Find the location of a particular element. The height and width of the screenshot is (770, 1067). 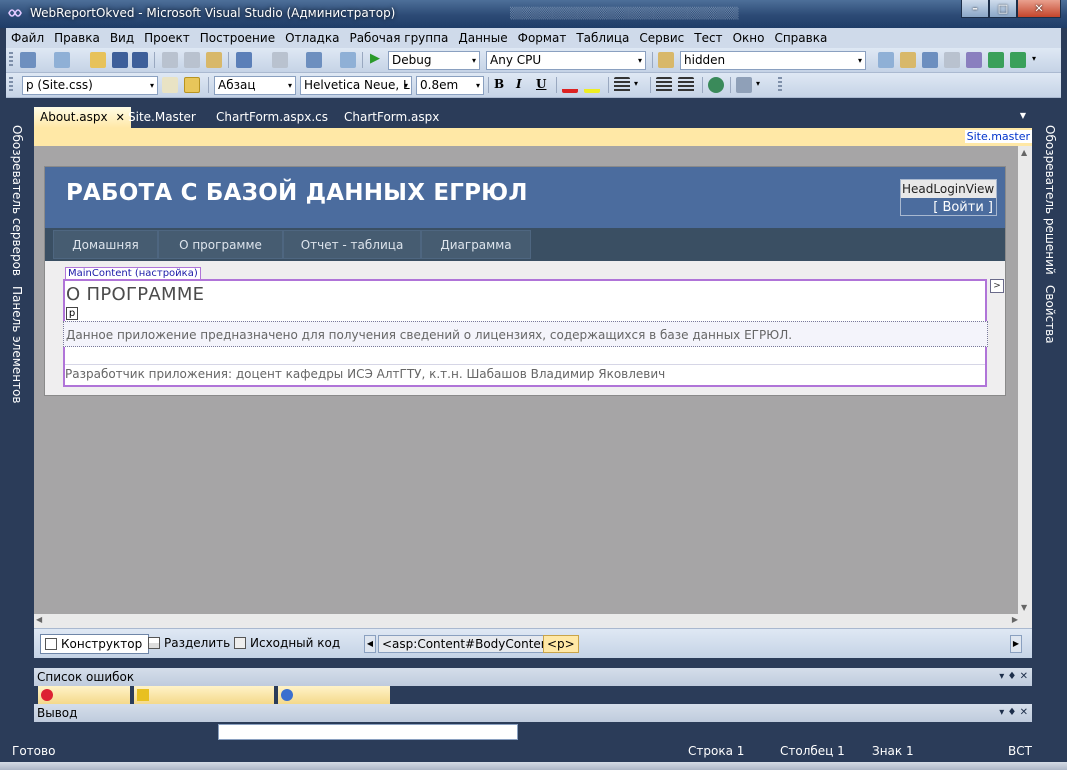

errors-filter-tab is located at coordinates (84, 695).